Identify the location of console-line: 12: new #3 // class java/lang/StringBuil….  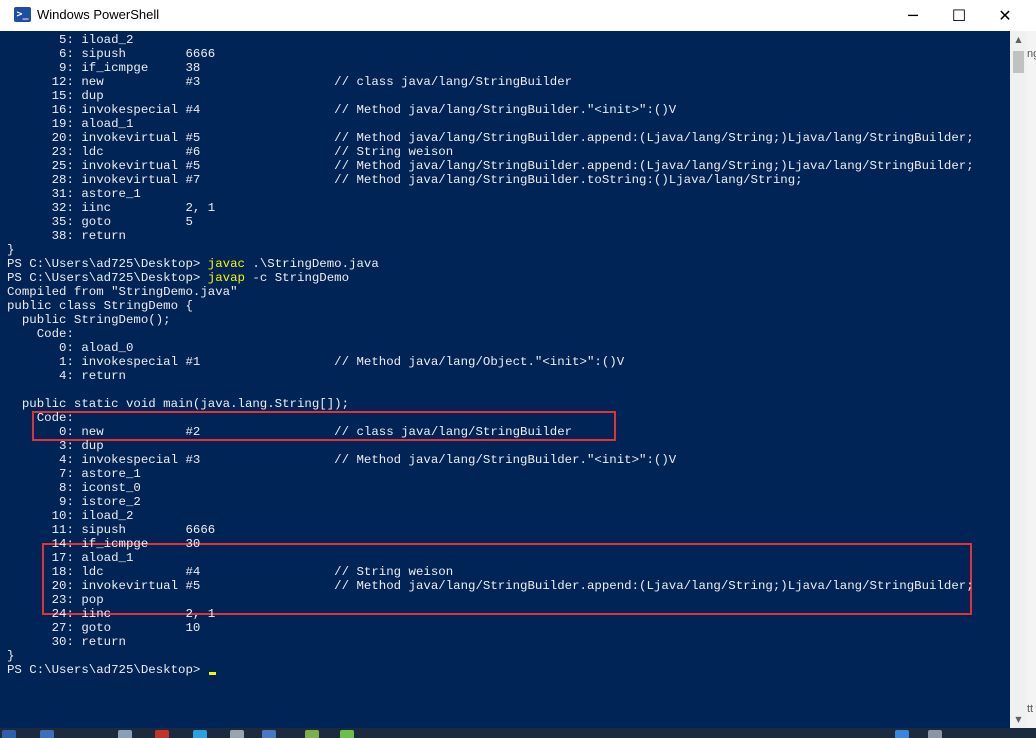
(289, 82).